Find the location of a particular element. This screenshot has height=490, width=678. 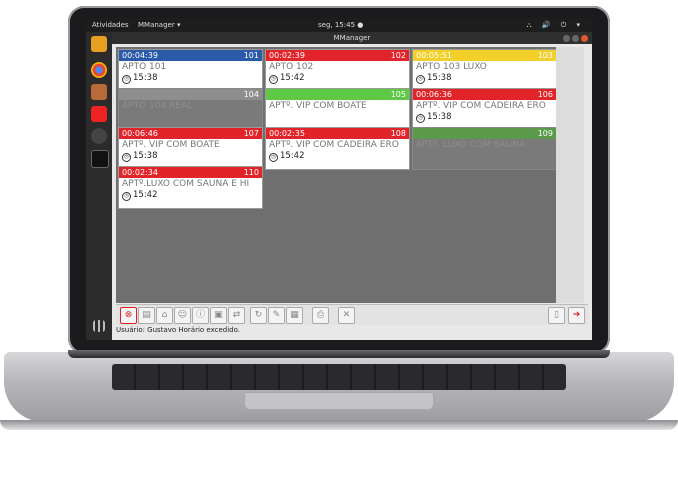

chrome-icon is located at coordinates (99, 70).